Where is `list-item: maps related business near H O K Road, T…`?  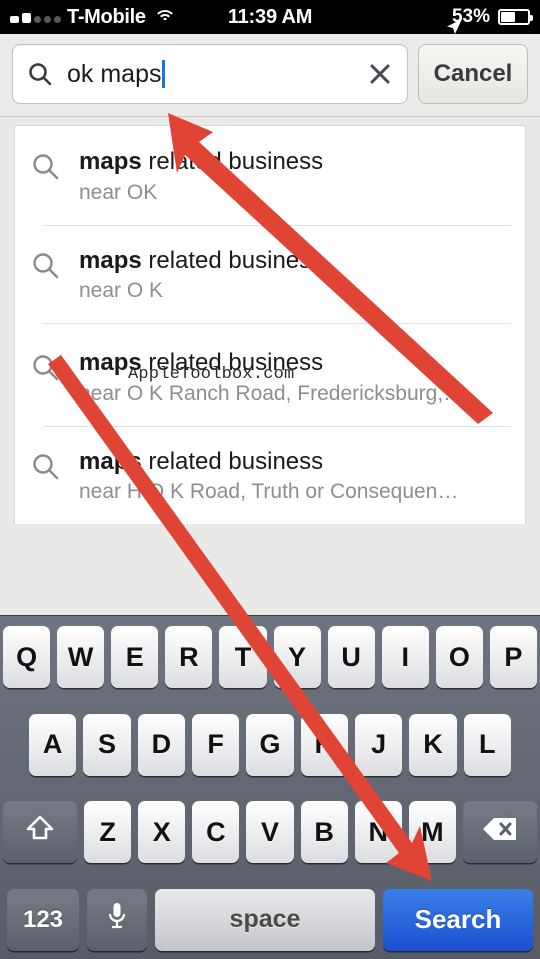 list-item: maps related business near H O K Road, T… is located at coordinates (270, 475).